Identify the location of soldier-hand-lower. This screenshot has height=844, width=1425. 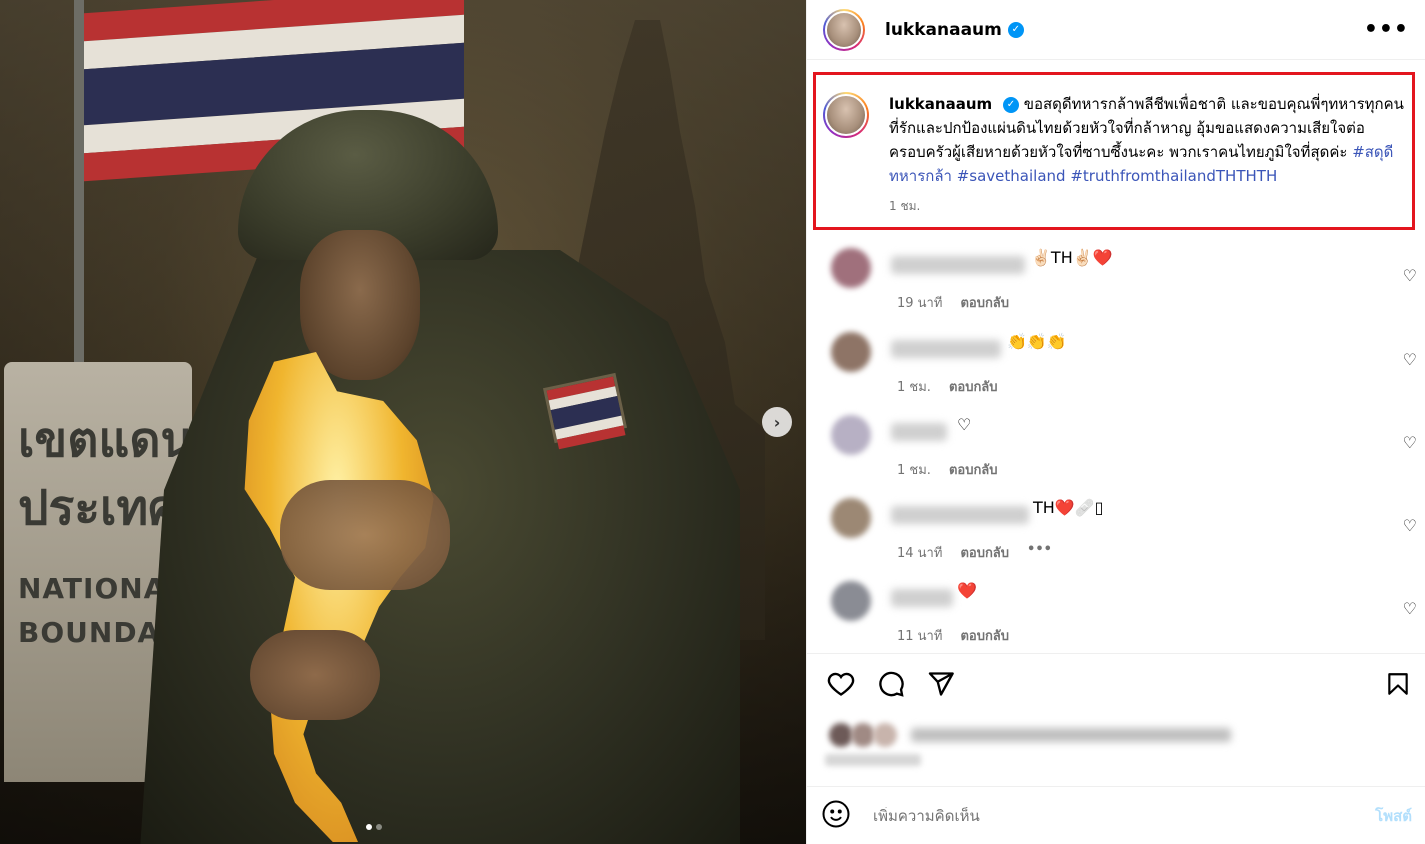
(315, 675).